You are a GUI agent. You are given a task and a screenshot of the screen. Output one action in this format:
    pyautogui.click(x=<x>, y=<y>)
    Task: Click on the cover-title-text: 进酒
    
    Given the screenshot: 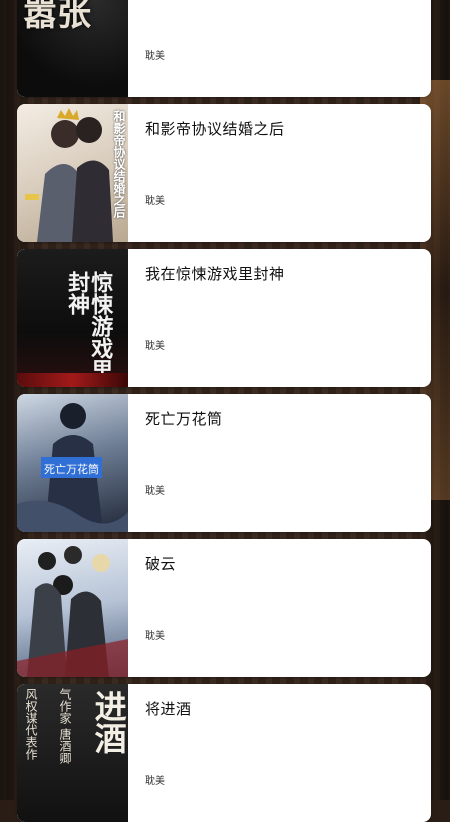 What is the action you would take?
    pyautogui.click(x=108, y=722)
    